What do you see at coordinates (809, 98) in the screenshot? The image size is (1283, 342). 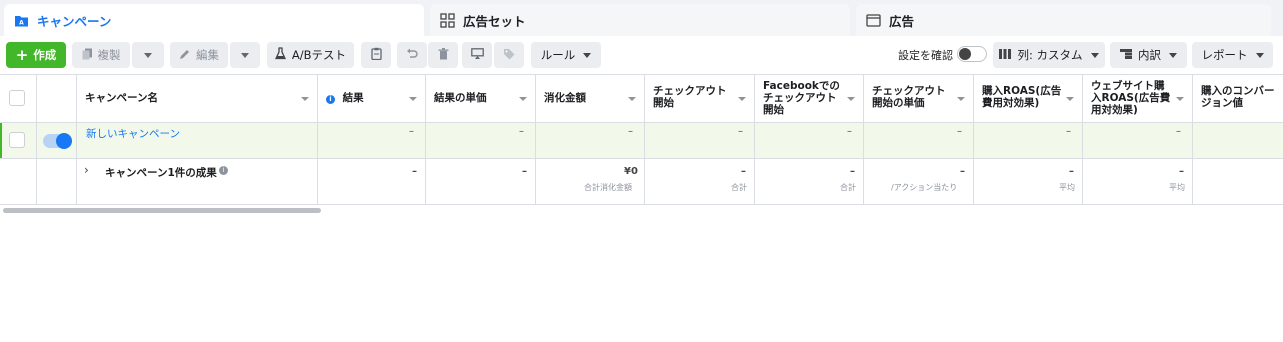 I see `header-facebook-checkouts: Facebookでの チェックアウト 開始` at bounding box center [809, 98].